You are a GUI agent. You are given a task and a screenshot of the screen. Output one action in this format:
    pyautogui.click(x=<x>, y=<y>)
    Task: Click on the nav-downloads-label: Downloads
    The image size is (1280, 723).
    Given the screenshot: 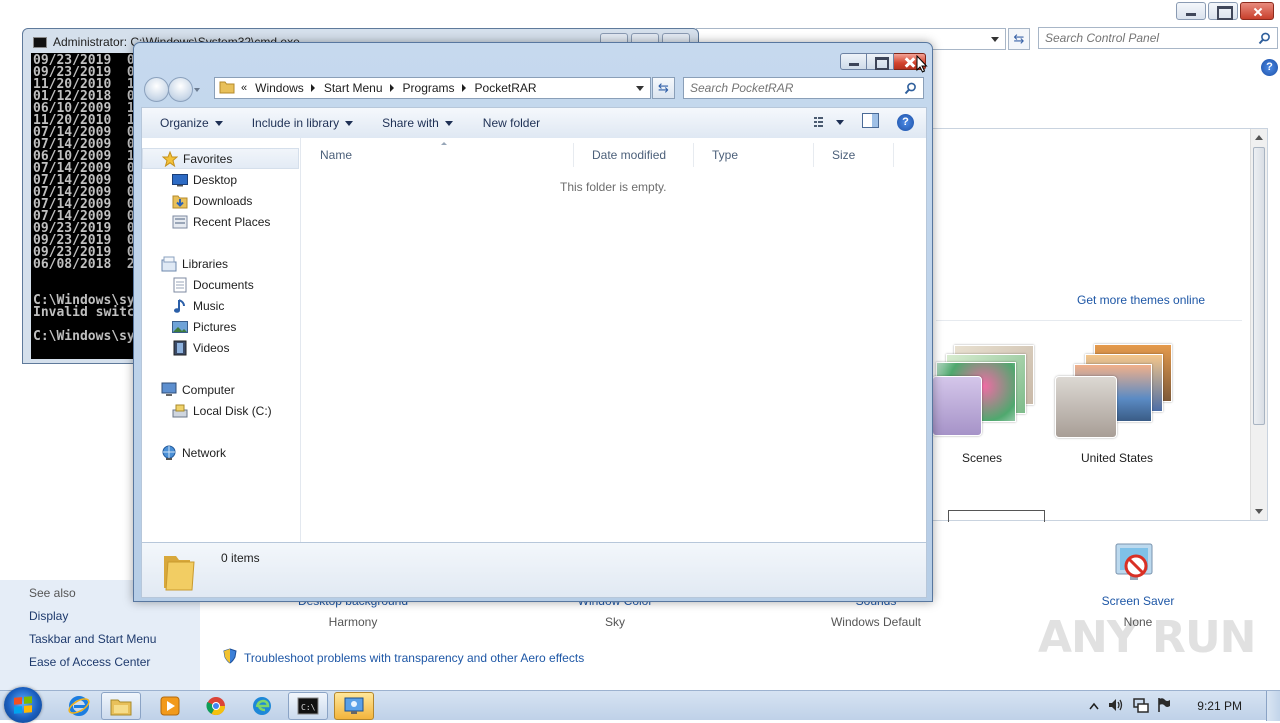 What is the action you would take?
    pyautogui.click(x=223, y=200)
    